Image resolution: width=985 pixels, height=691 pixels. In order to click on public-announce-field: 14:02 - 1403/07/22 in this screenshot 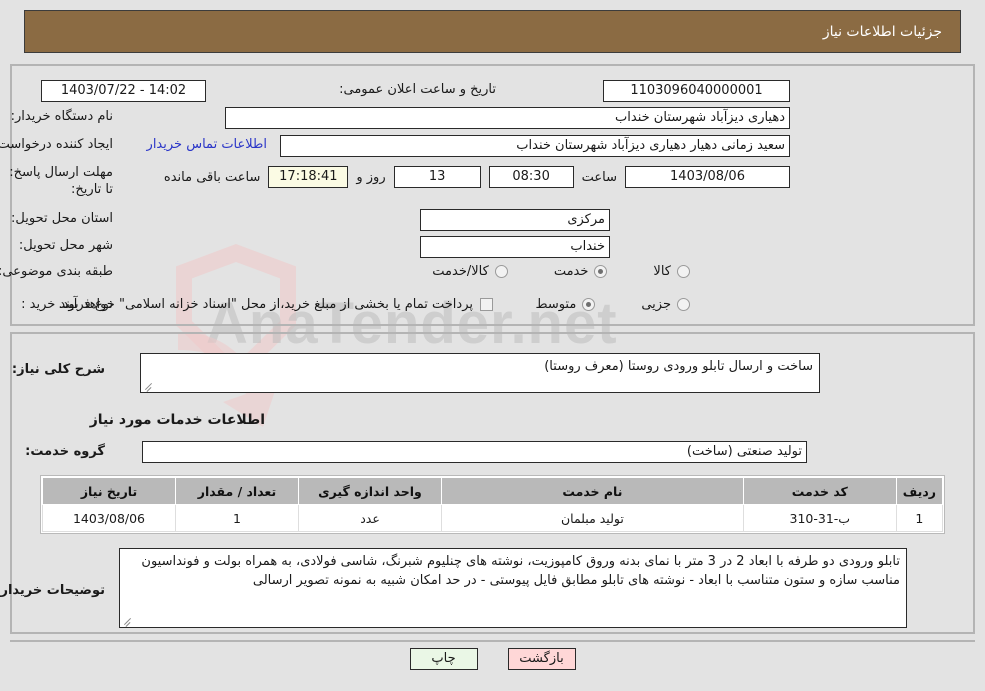, I will do `click(123, 91)`.